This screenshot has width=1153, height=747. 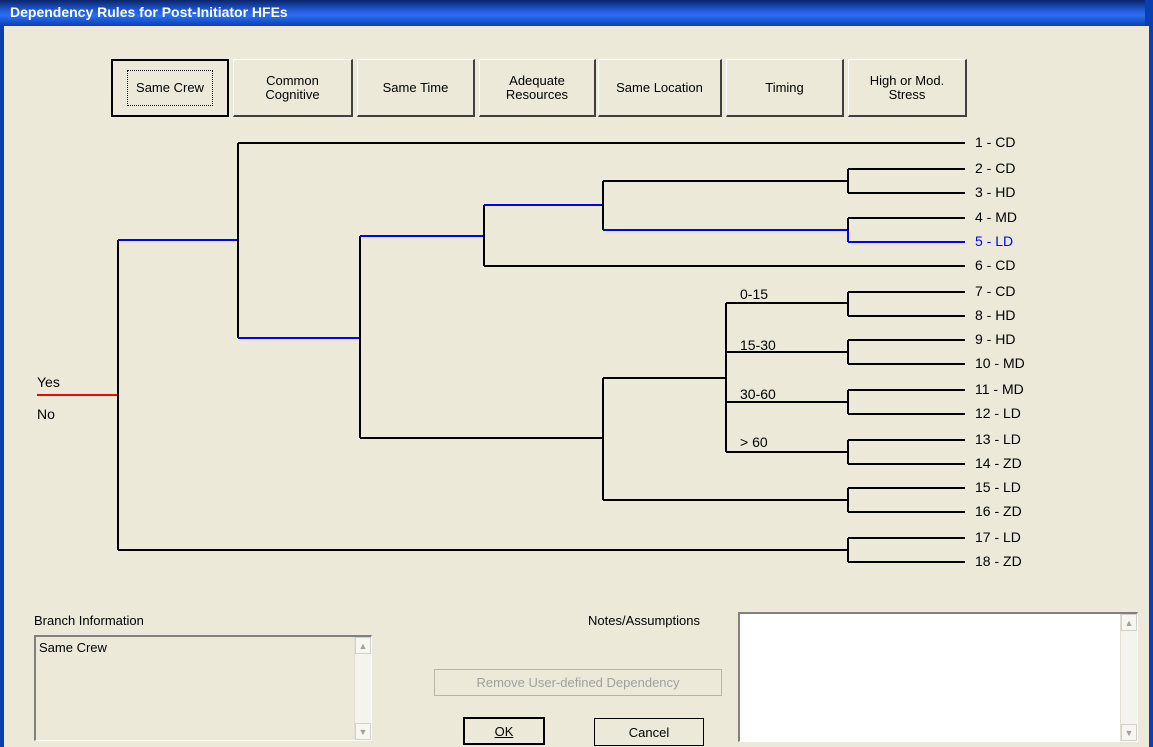 I want to click on tree-leaf-label: 9 - HD, so click(x=995, y=339).